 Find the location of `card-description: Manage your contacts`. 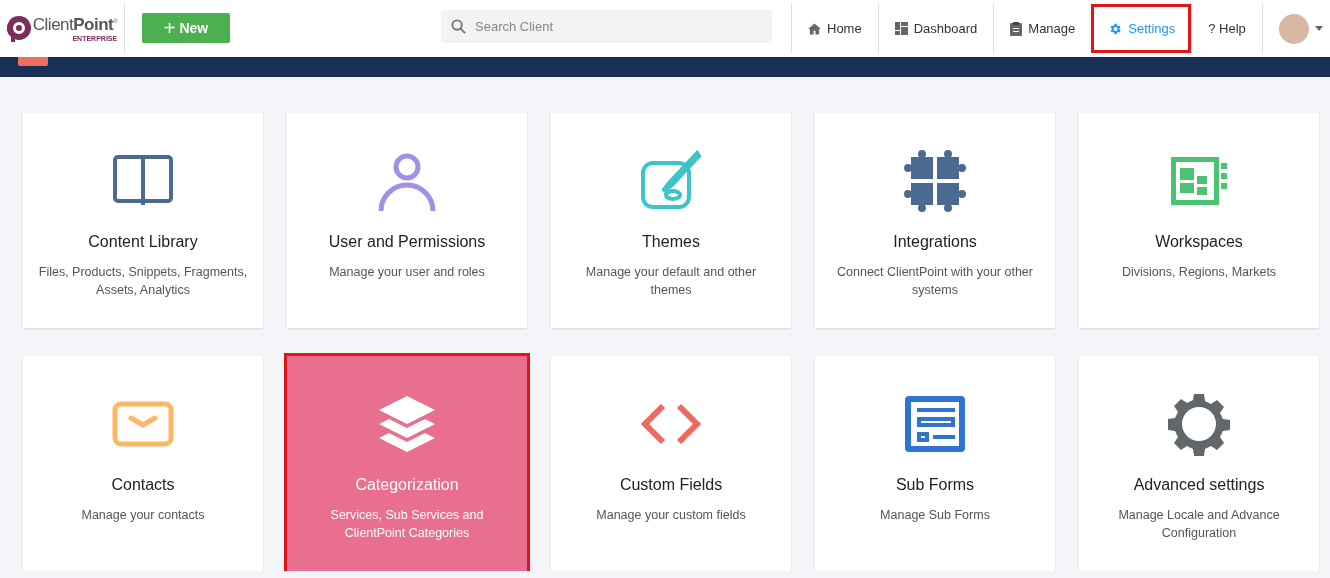

card-description: Manage your contacts is located at coordinates (143, 515).